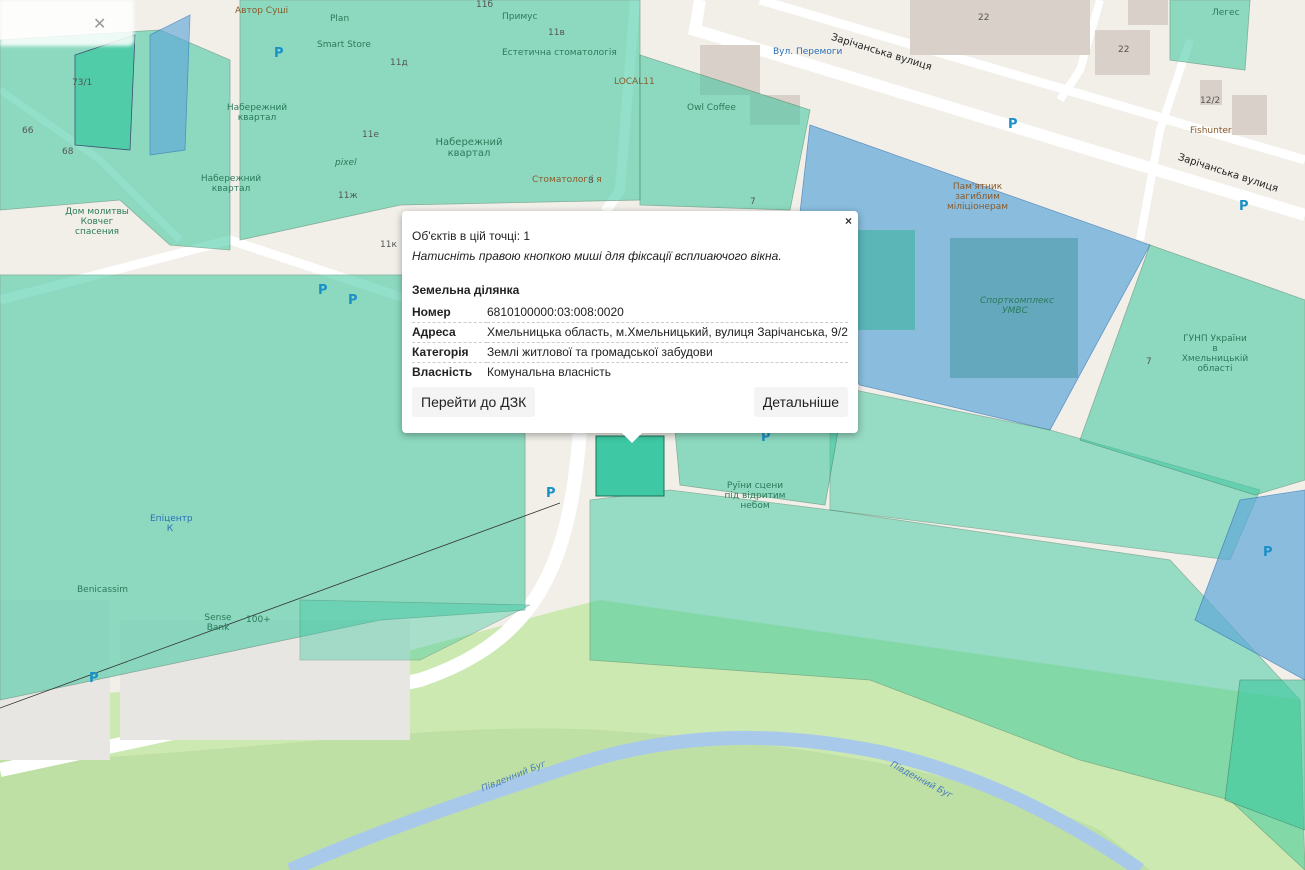 Image resolution: width=1305 pixels, height=870 pixels. Describe the element at coordinates (344, 45) in the screenshot. I see `poi-label: Smart Store` at that location.